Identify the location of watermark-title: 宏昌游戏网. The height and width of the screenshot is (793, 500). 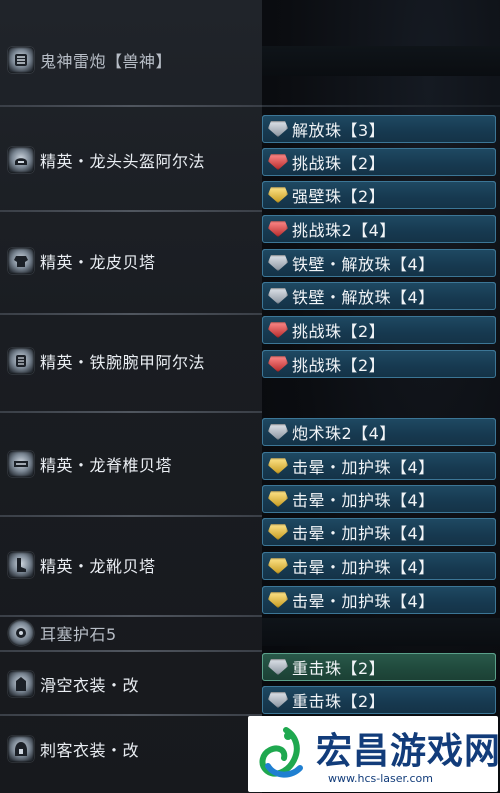
(408, 751).